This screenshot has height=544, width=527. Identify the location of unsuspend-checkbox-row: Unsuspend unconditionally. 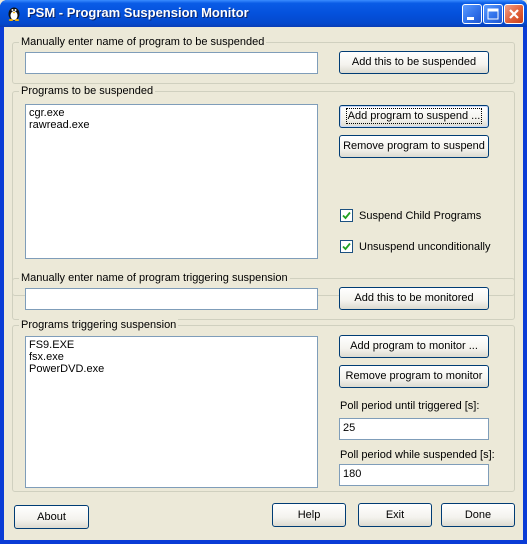
(415, 246).